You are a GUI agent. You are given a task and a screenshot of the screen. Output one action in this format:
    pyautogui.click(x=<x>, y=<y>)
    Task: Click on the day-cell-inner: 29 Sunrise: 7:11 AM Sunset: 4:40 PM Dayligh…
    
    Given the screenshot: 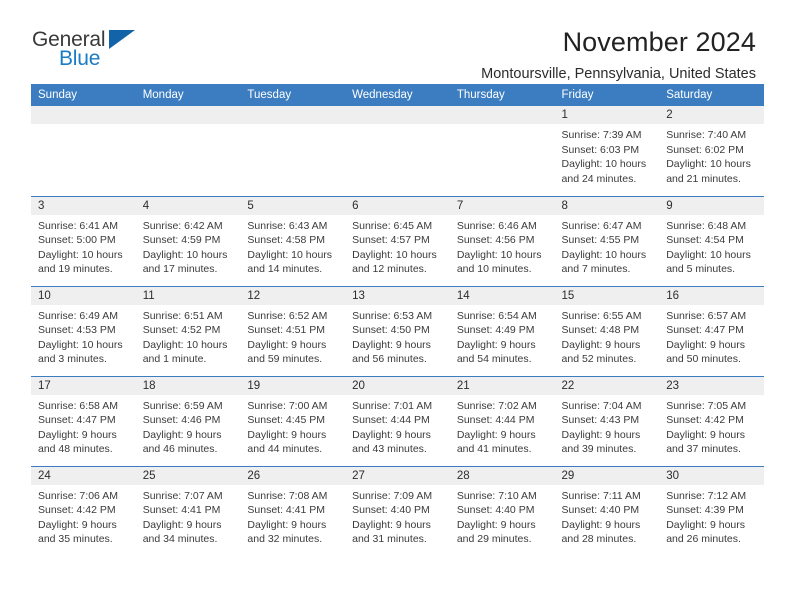 What is the action you would take?
    pyautogui.click(x=607, y=511)
    